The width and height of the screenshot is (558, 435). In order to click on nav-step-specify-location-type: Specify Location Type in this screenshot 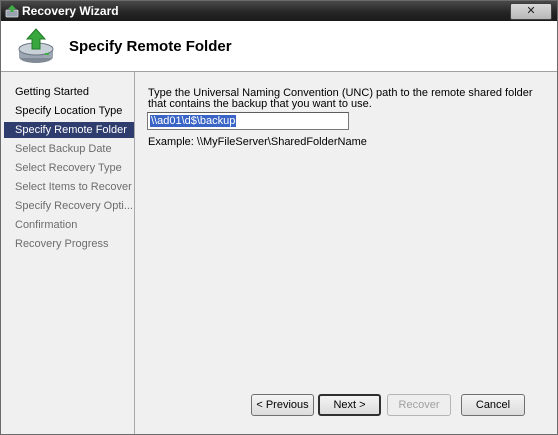, I will do `click(69, 111)`.